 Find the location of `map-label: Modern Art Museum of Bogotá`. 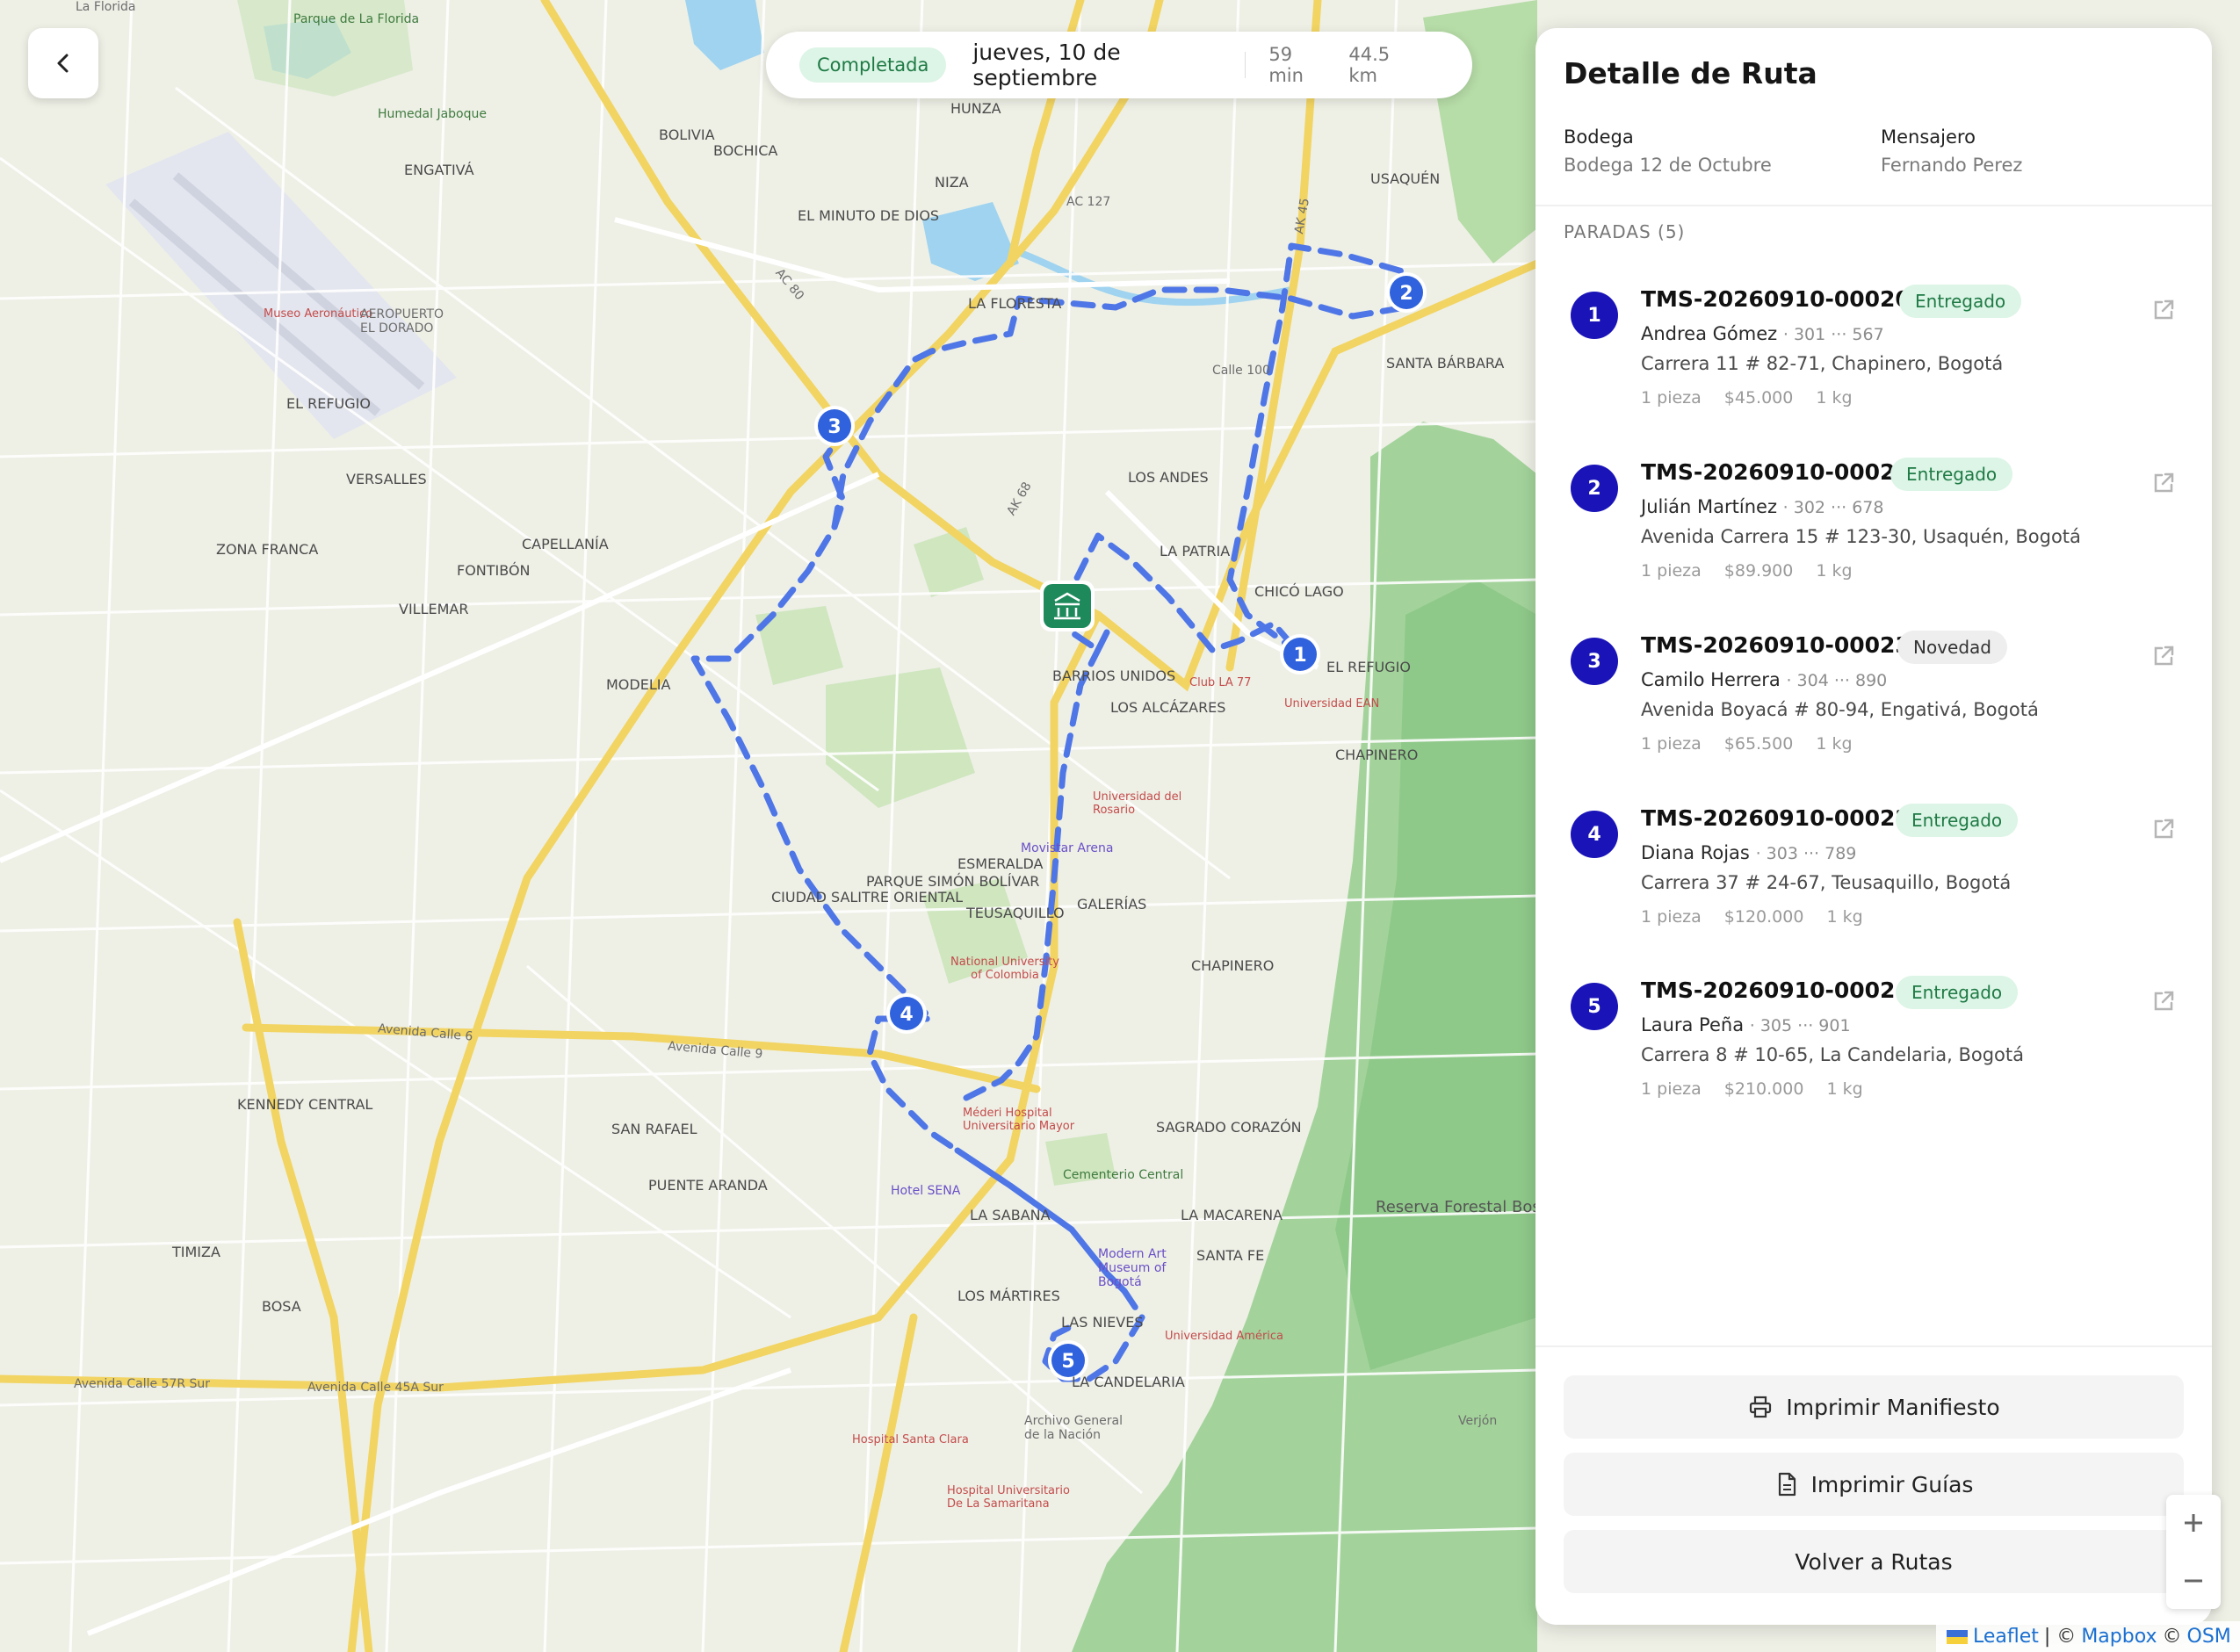

map-label: Modern Art Museum of Bogotá is located at coordinates (1132, 1268).